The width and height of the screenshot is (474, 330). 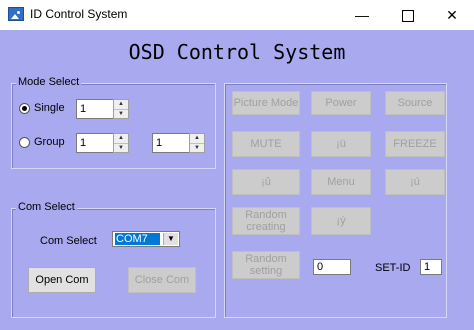 What do you see at coordinates (266, 221) in the screenshot?
I see `random-creating-button: Random creating` at bounding box center [266, 221].